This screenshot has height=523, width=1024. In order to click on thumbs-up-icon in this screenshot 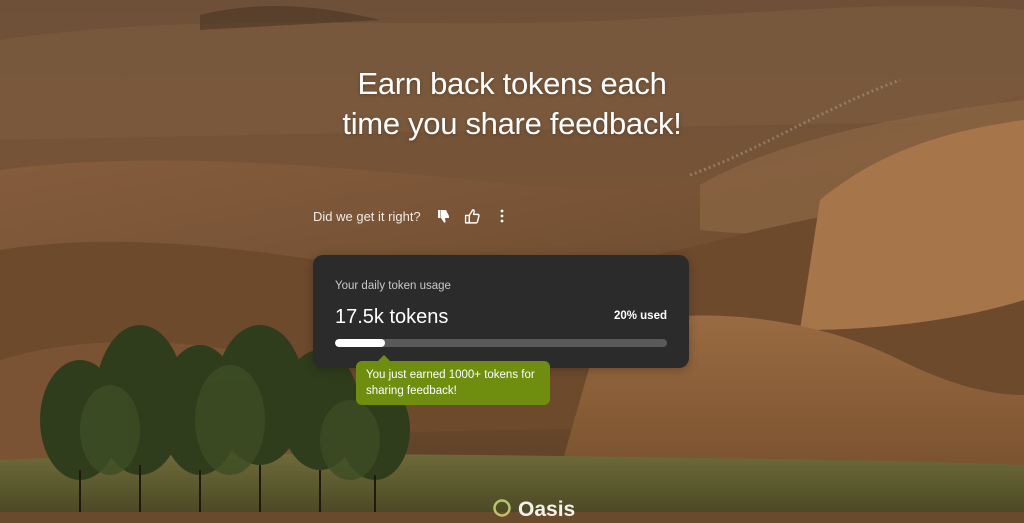, I will do `click(473, 216)`.